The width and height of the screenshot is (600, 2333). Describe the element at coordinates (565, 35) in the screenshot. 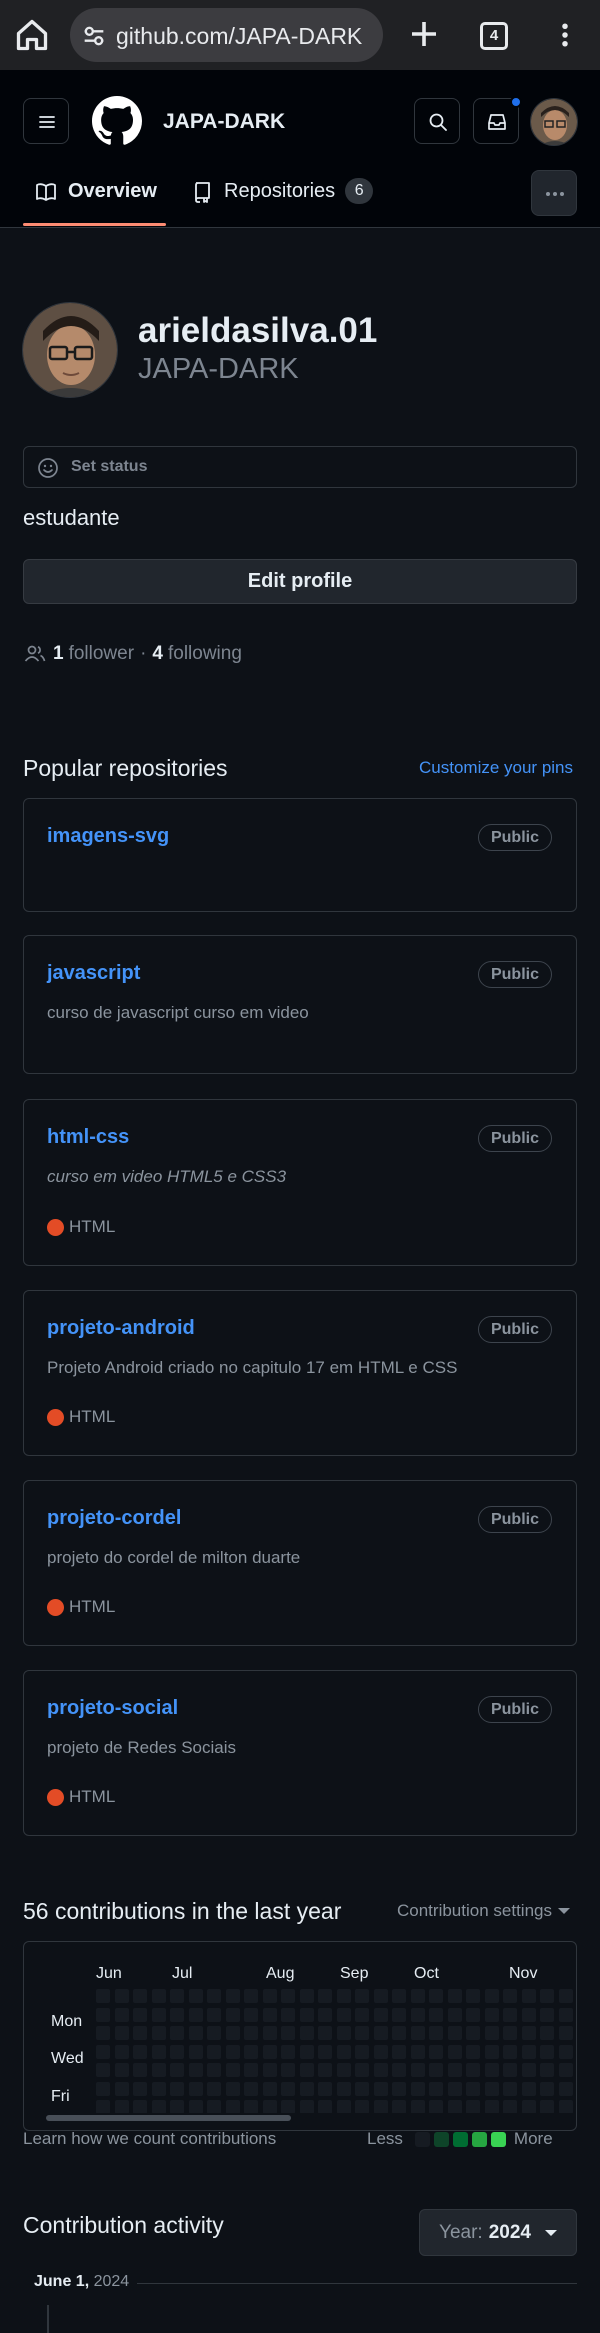

I see `overflow-menu-icon` at that location.